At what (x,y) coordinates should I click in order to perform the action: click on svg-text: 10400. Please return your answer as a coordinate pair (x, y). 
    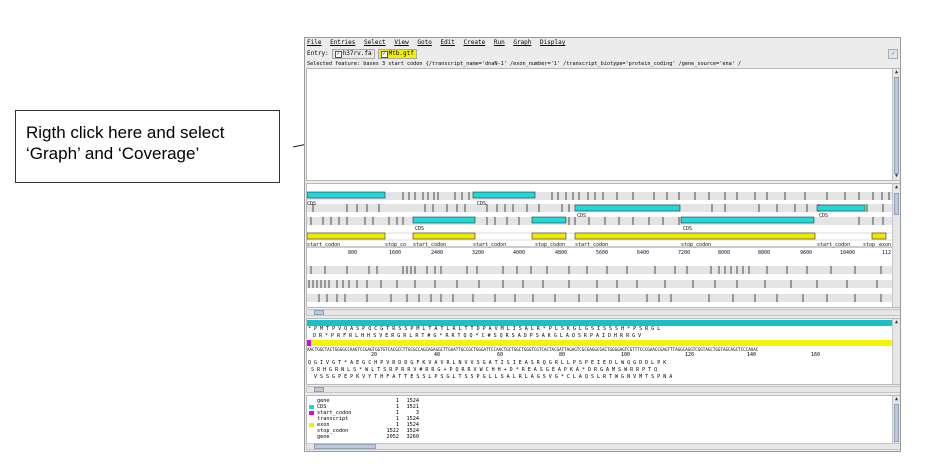
    Looking at the image, I should click on (847, 253).